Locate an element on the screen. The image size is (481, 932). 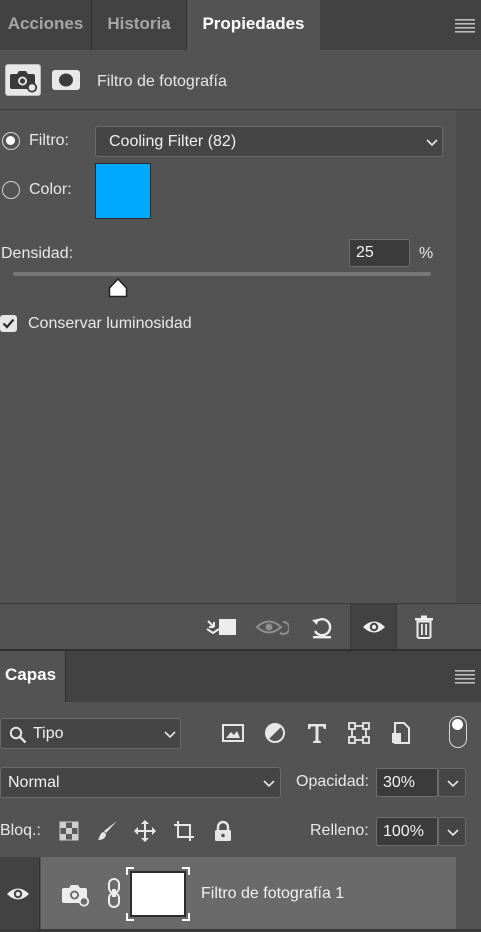
tab-acciones: Acciones is located at coordinates (46, 25).